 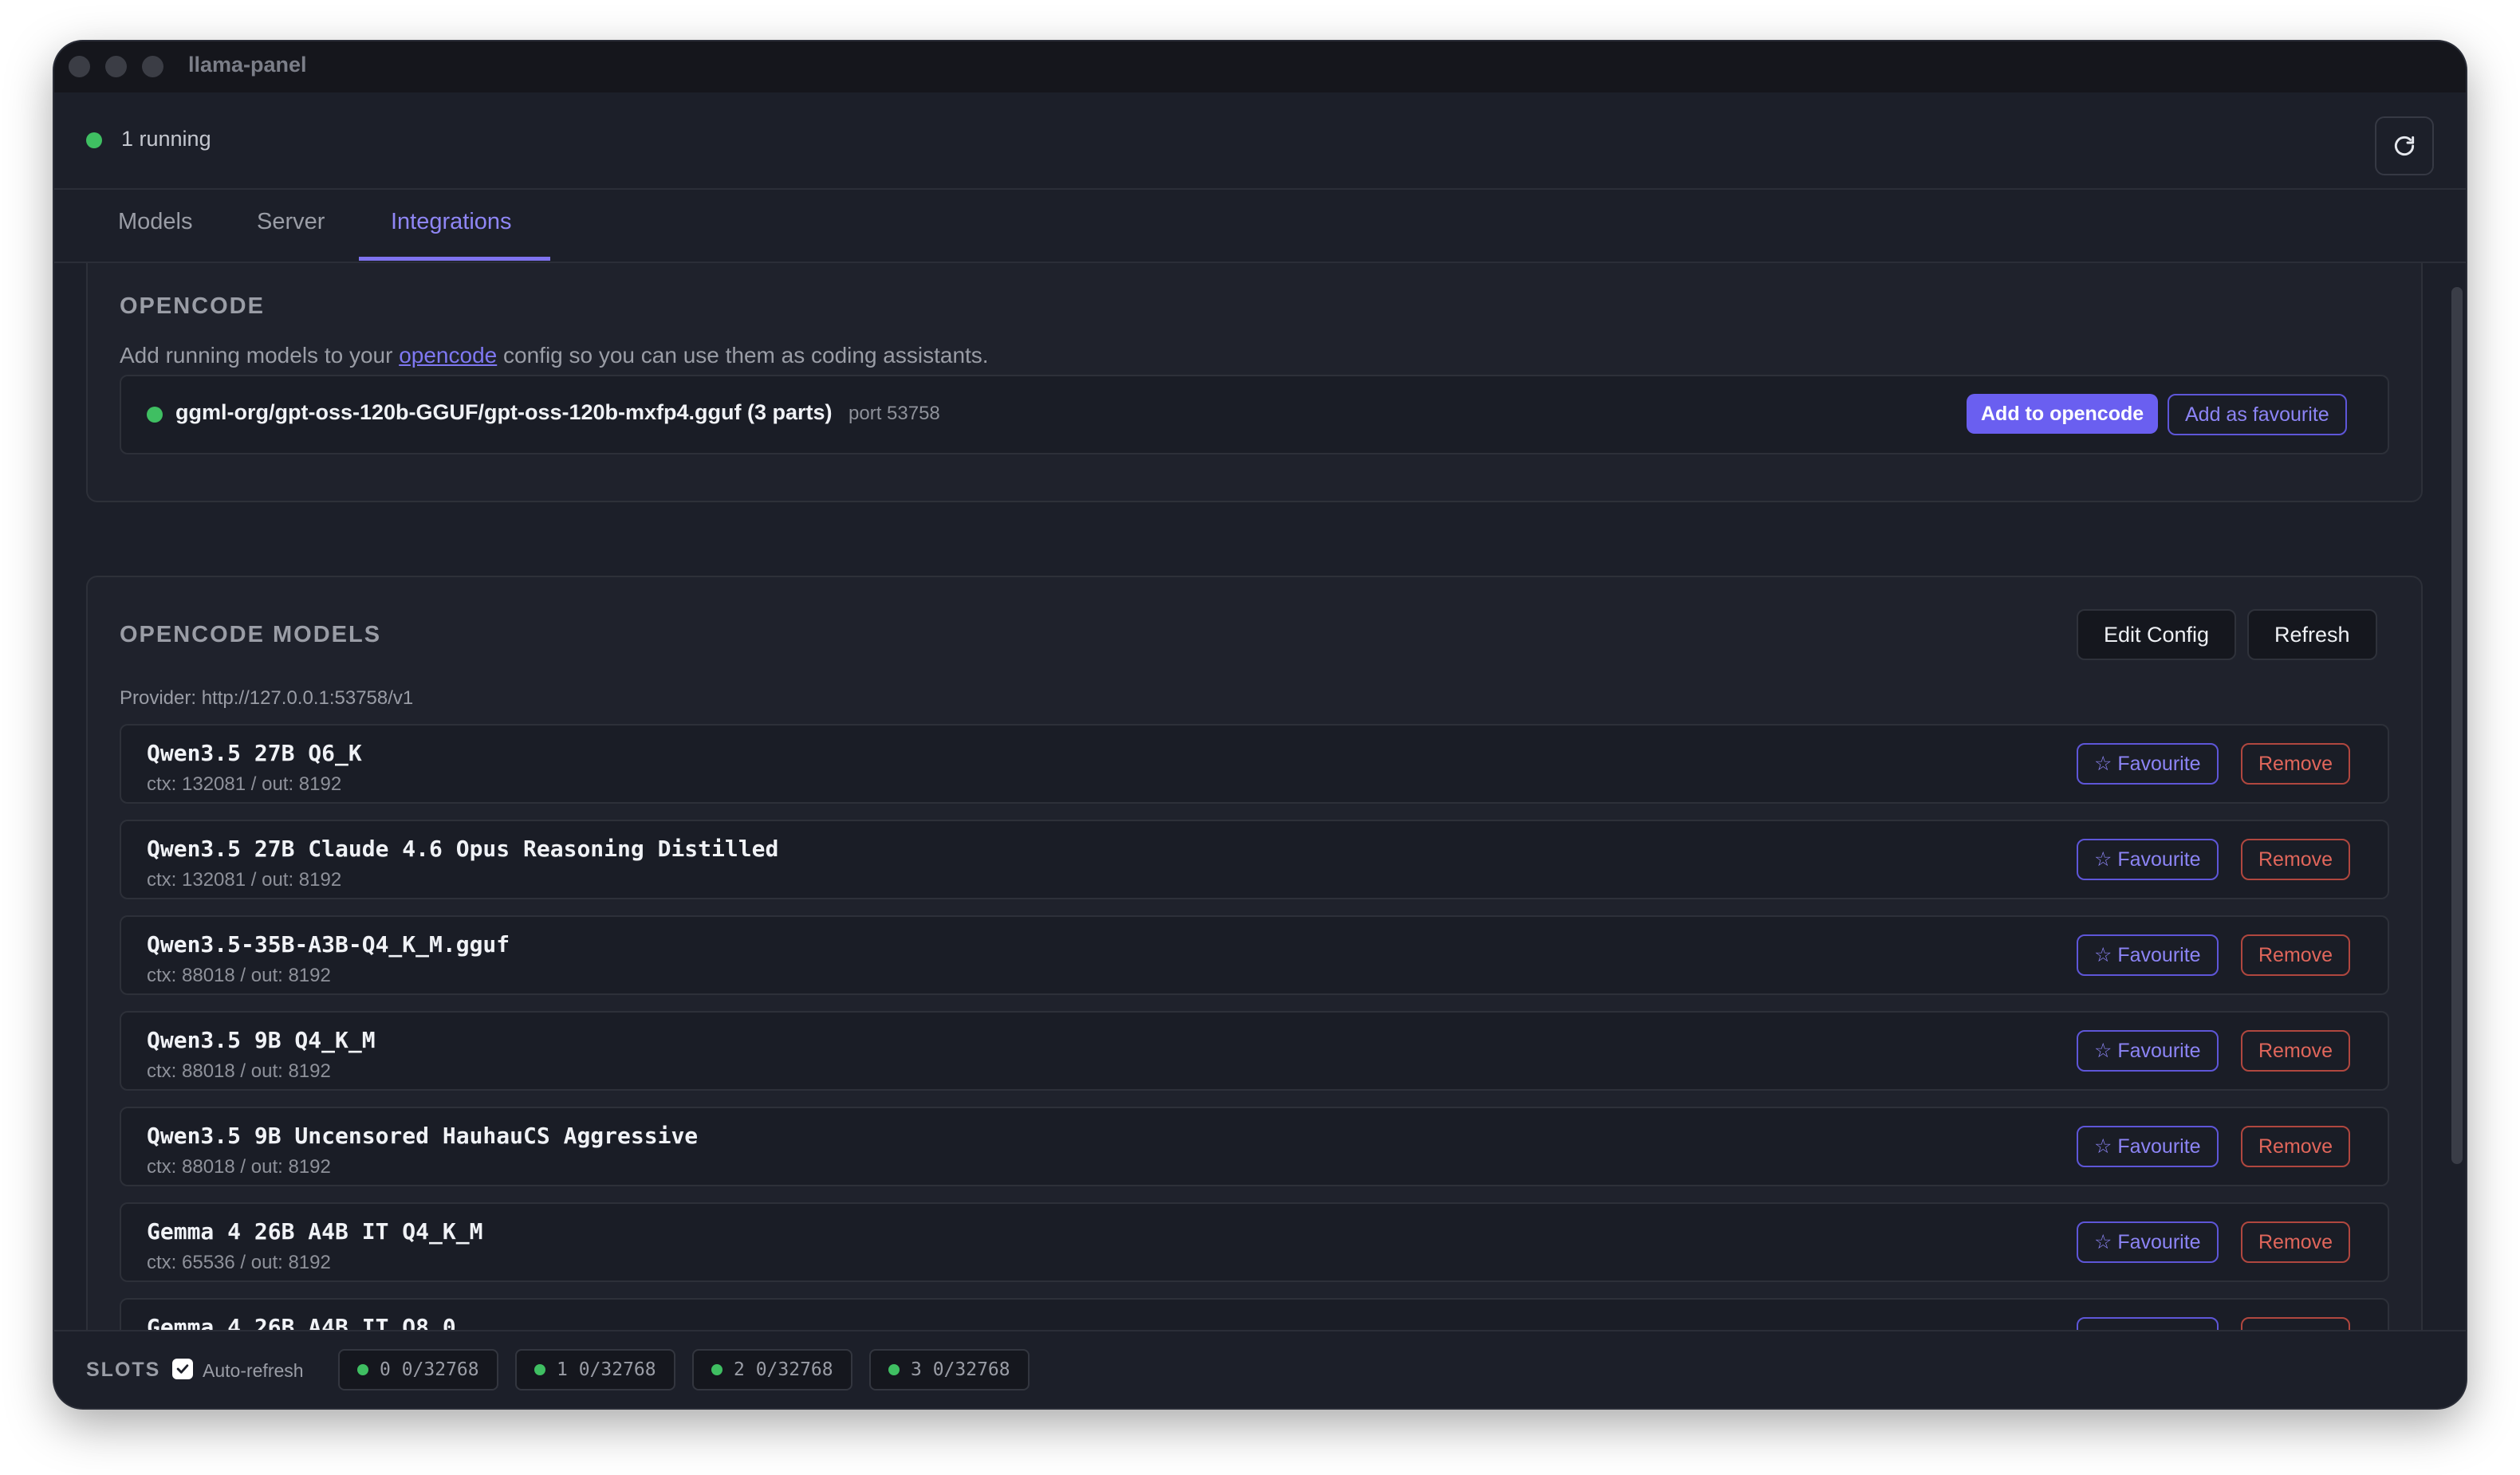 I want to click on add-as-favourite-button: Add as favourite, so click(x=2257, y=414).